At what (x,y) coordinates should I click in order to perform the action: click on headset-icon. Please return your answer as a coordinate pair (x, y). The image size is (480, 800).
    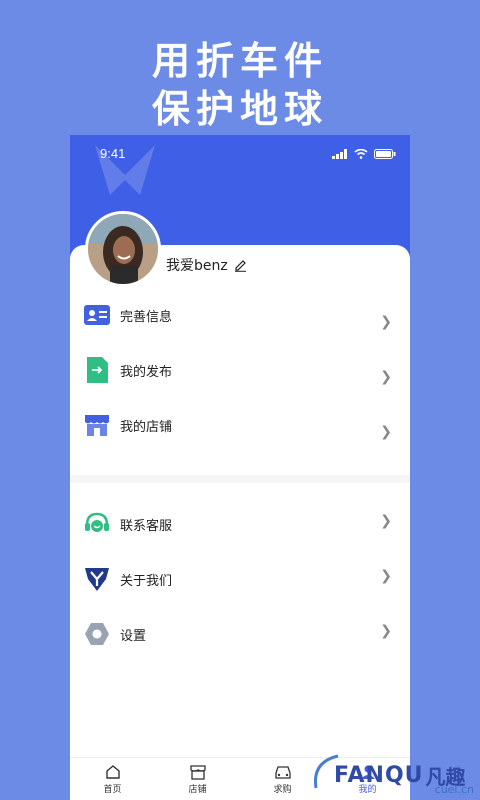
    Looking at the image, I should click on (97, 522).